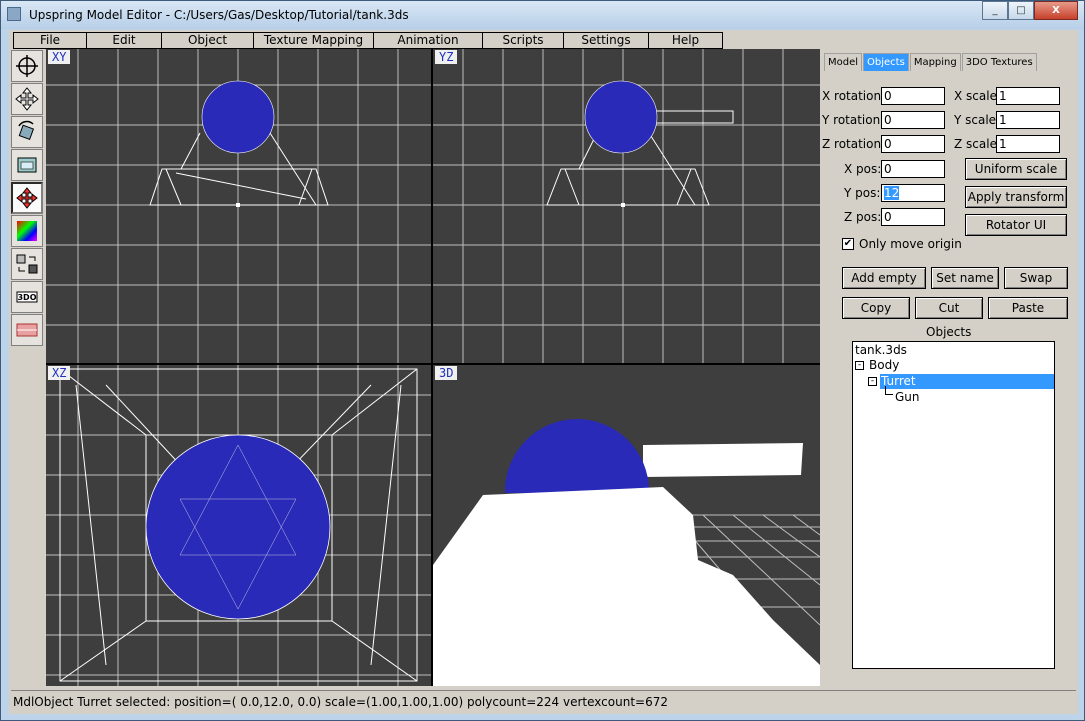 Image resolution: width=1085 pixels, height=721 pixels. Describe the element at coordinates (1028, 308) in the screenshot. I see `paste-button: Paste` at that location.